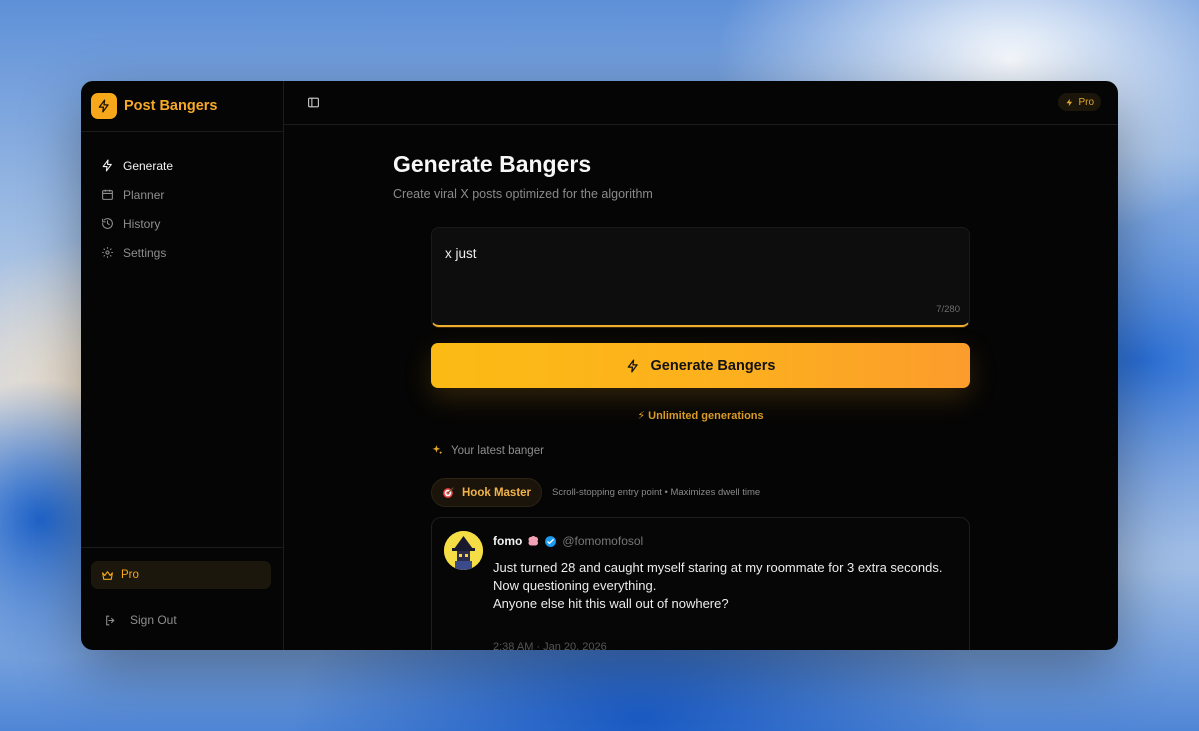 The height and width of the screenshot is (731, 1199). I want to click on sidebar-footer: Pro Sign Out, so click(182, 598).